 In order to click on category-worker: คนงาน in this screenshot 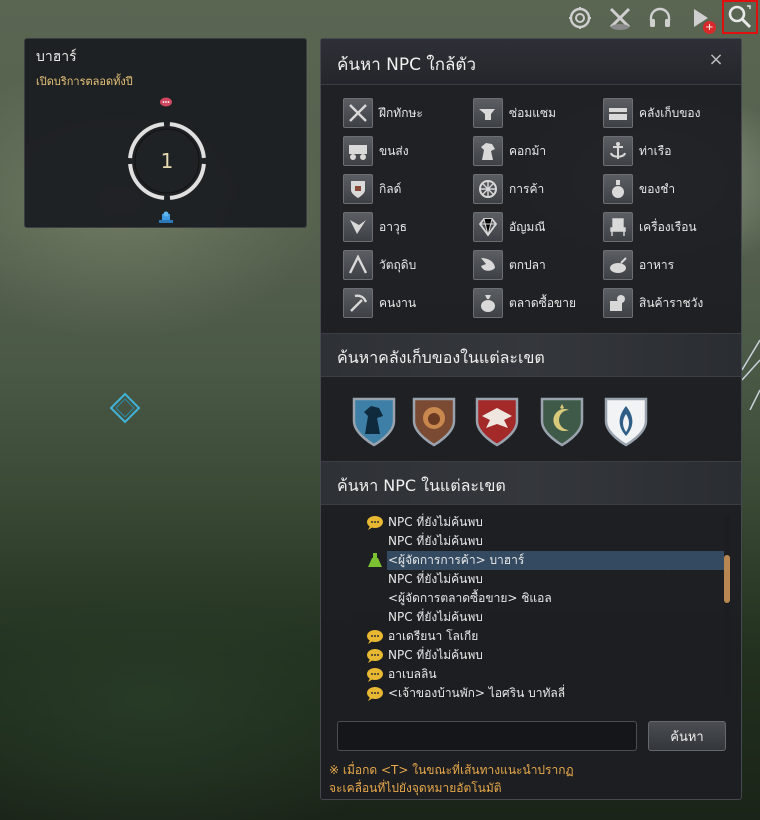, I will do `click(408, 303)`.